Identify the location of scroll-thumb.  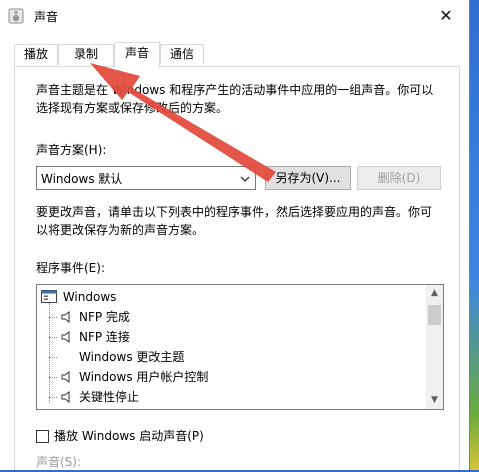
(434, 315).